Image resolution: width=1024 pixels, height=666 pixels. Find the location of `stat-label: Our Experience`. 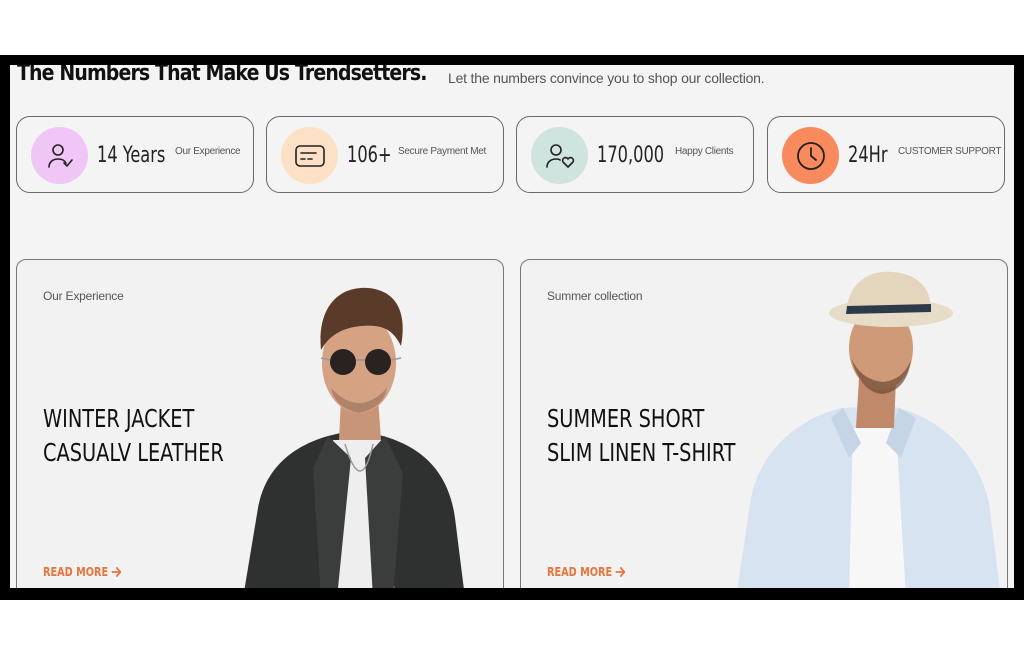

stat-label: Our Experience is located at coordinates (208, 151).